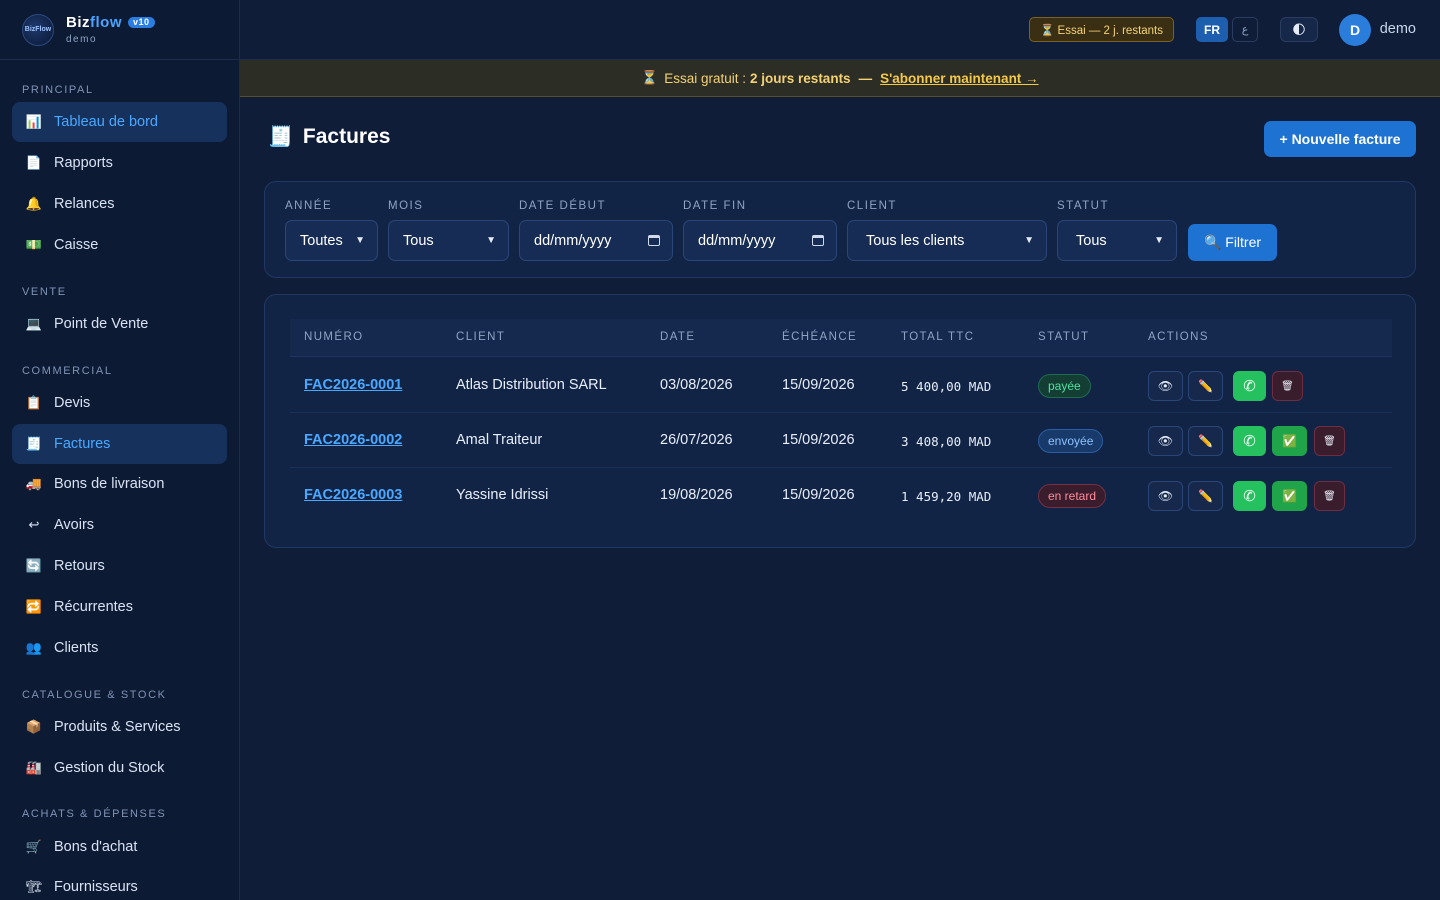 The image size is (1440, 900). I want to click on filter-status-label: STATUT, so click(1083, 206).